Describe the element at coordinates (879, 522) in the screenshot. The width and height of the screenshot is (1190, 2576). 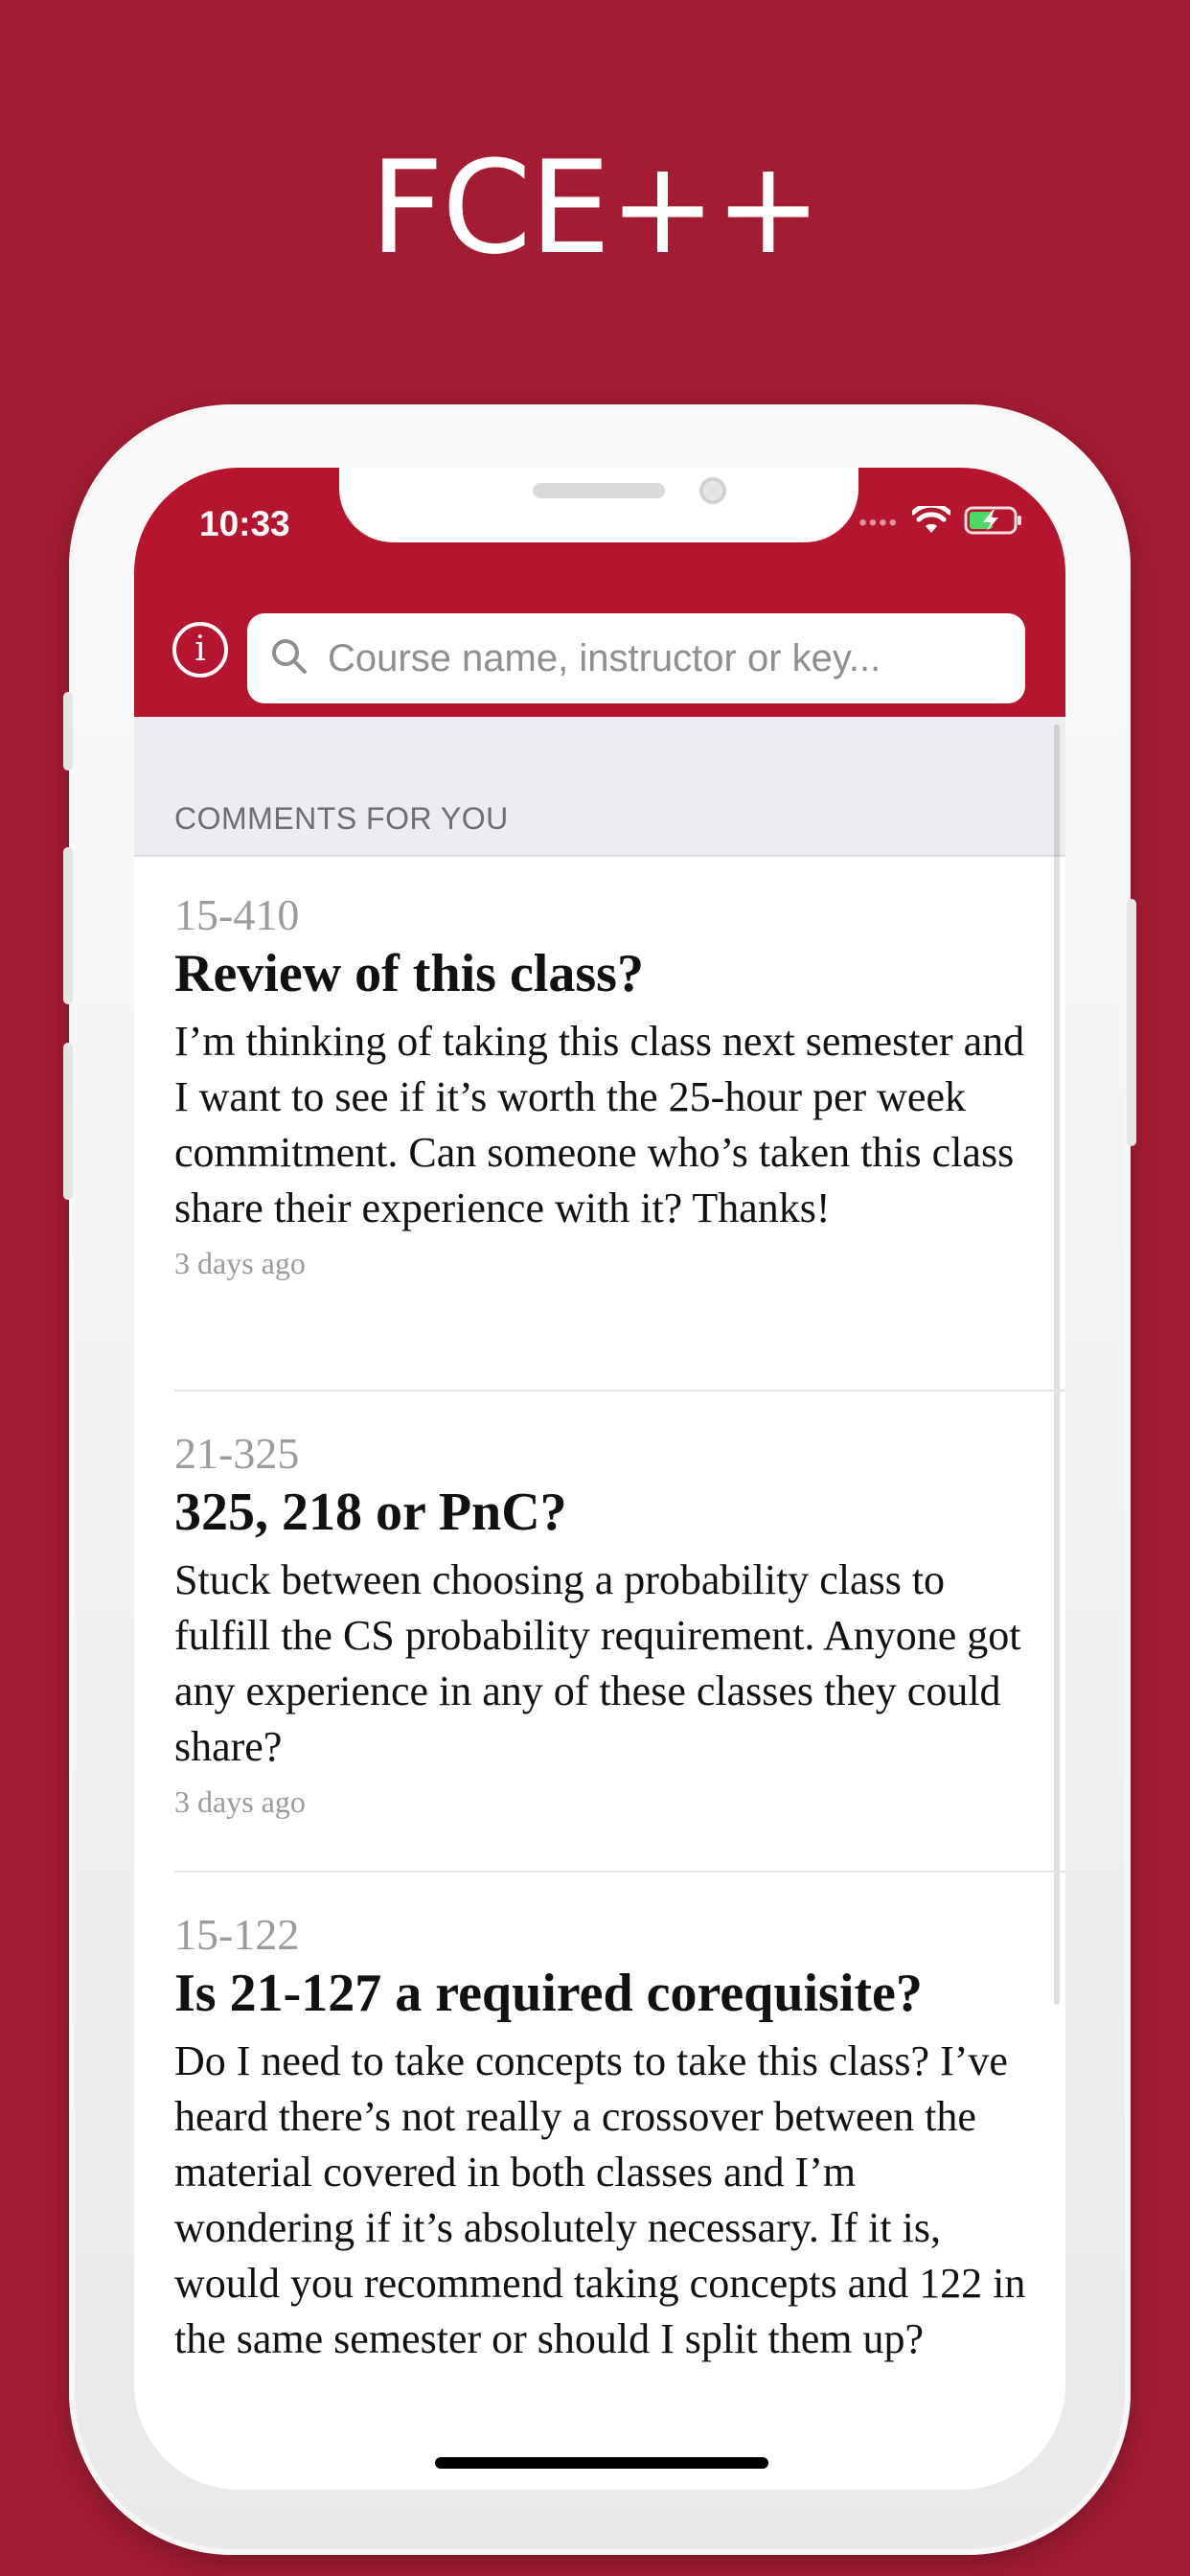
I see `signal-icon: ••••` at that location.